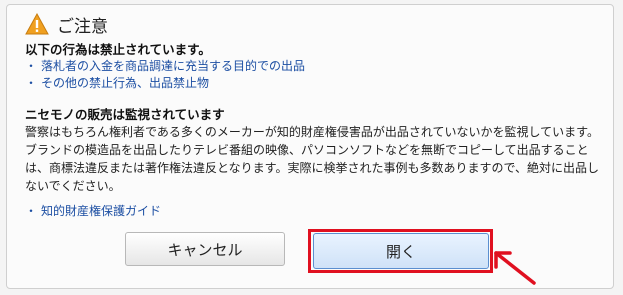 This screenshot has height=295, width=623. Describe the element at coordinates (37, 23) in the screenshot. I see `warning-icon` at that location.